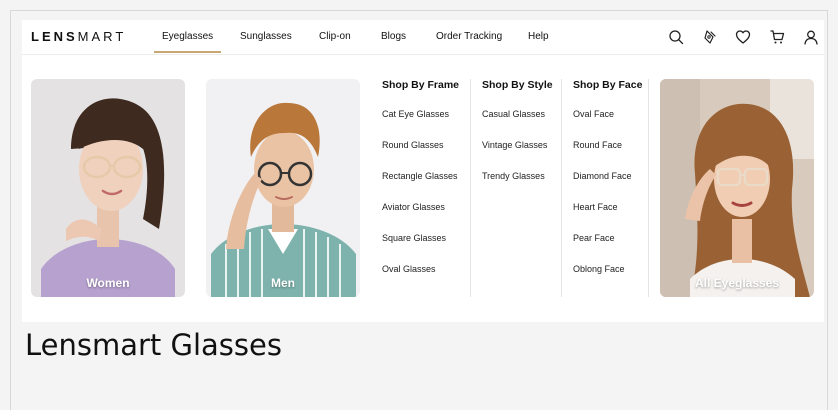 Image resolution: width=838 pixels, height=410 pixels. I want to click on nav-eyeglasses: Eyeglasses, so click(187, 42).